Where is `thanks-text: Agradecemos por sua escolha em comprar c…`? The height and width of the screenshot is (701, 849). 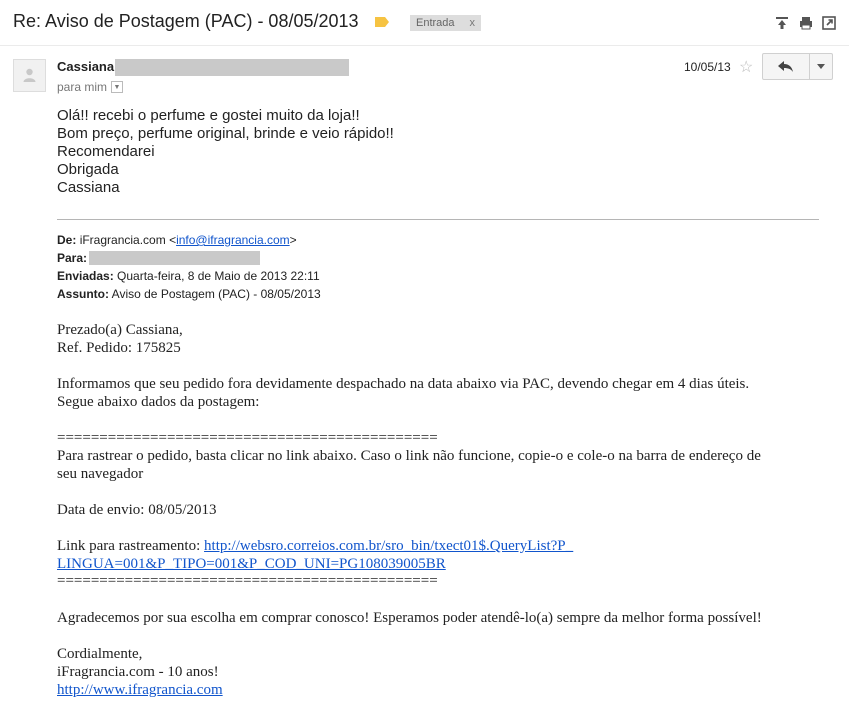 thanks-text: Agradecemos por sua escolha em comprar c… is located at coordinates (409, 618).